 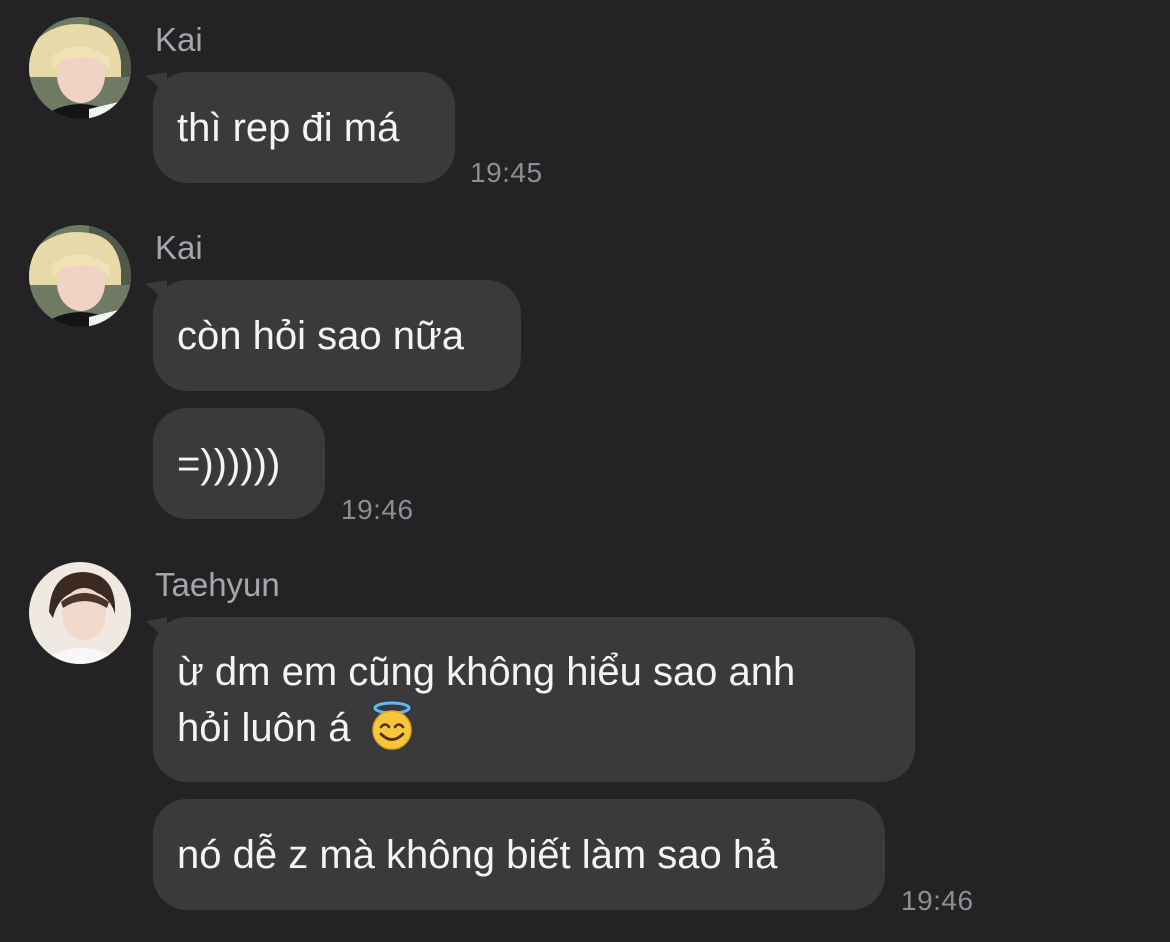 I want to click on avatar-taehyun, so click(x=80, y=613).